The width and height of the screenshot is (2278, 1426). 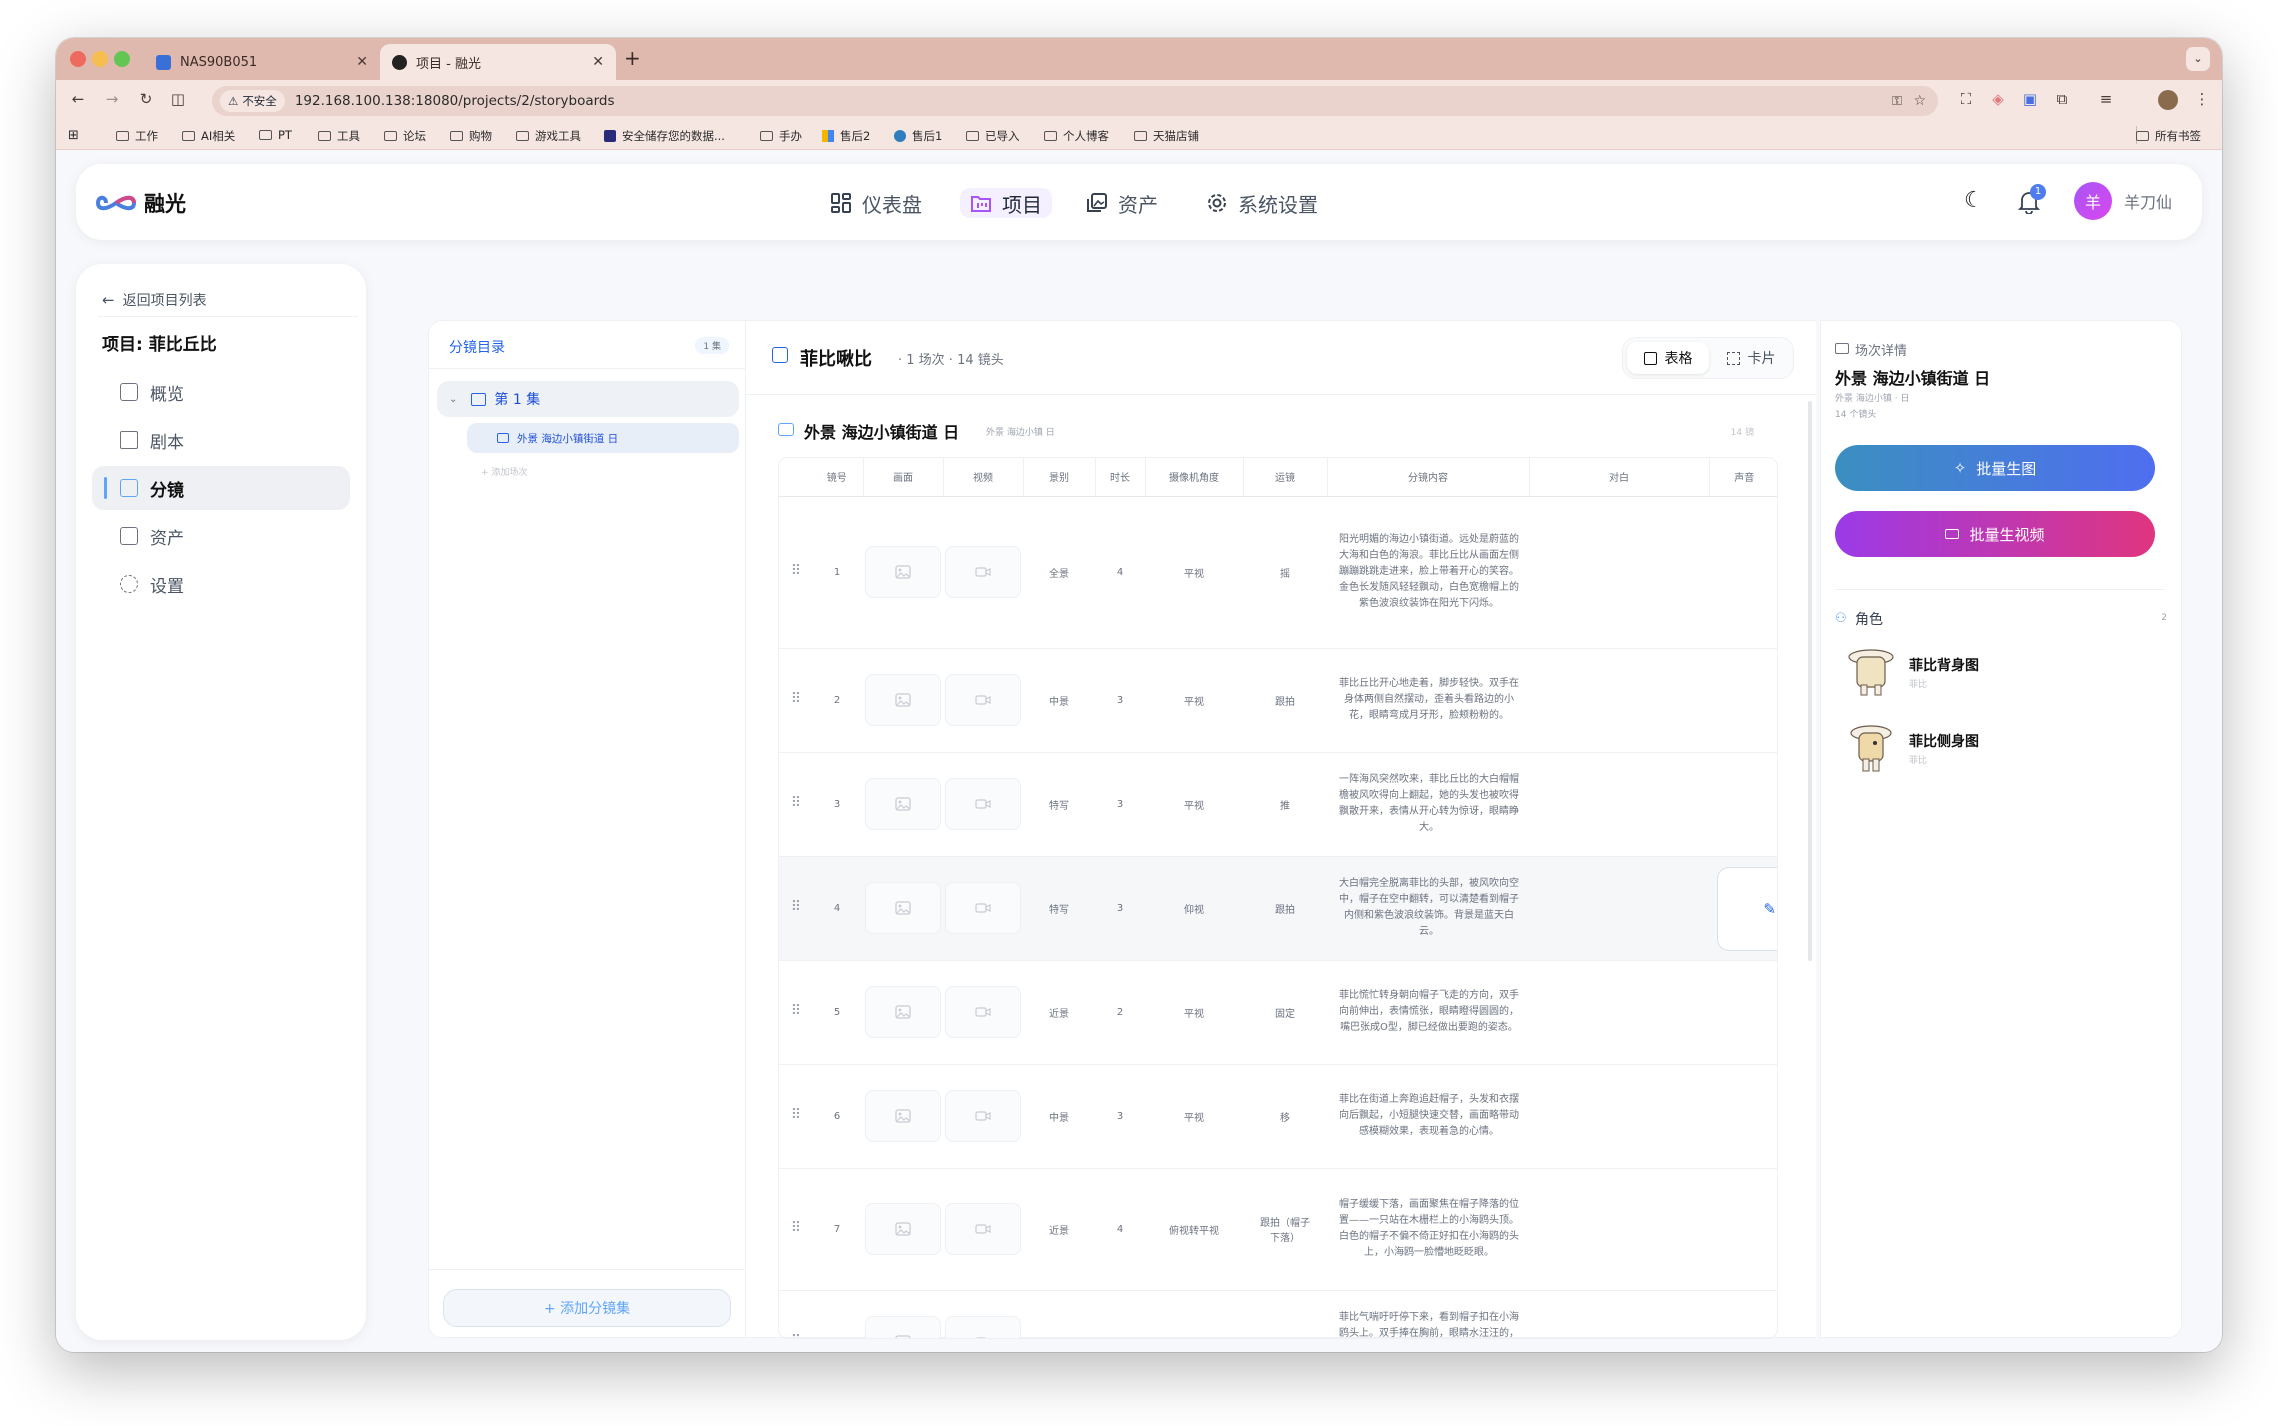 What do you see at coordinates (2106, 99) in the screenshot?
I see `reading-list-icon: ≡` at bounding box center [2106, 99].